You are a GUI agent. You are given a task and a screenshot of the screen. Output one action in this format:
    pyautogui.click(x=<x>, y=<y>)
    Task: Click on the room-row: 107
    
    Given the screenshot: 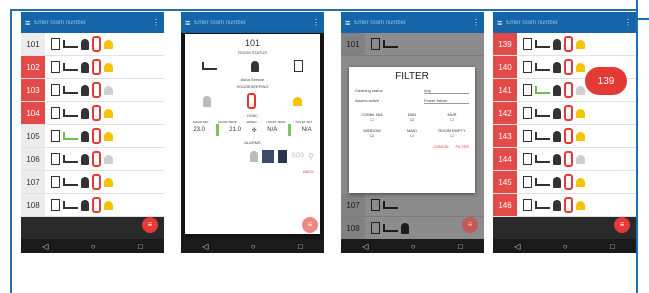 What is the action you would take?
    pyautogui.click(x=92, y=182)
    